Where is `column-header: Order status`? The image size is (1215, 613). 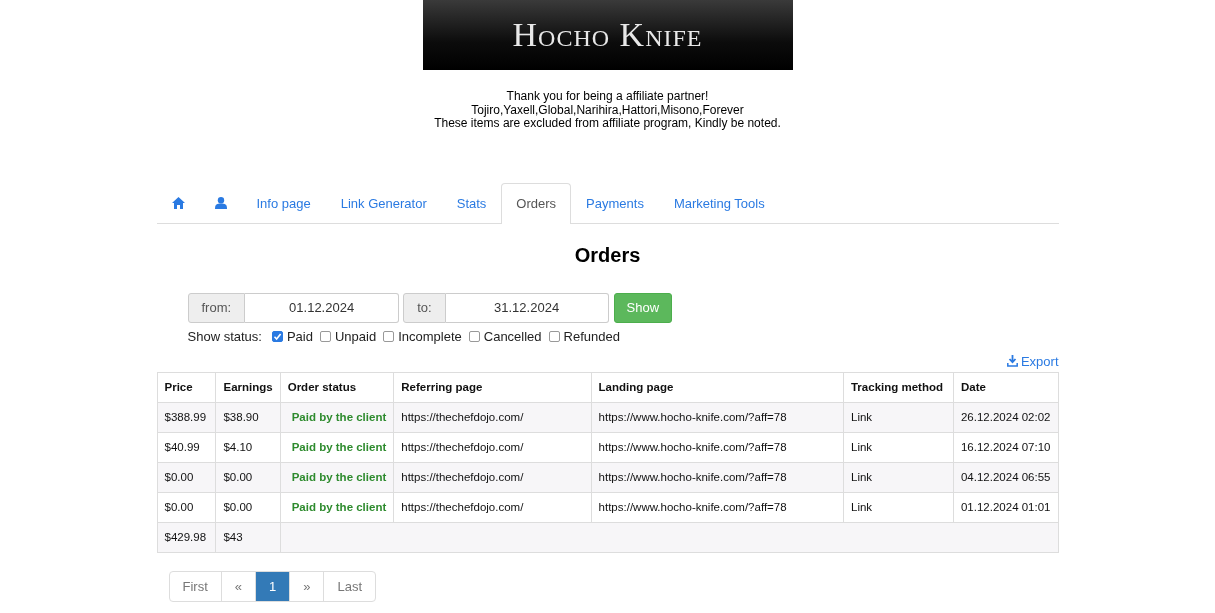
column-header: Order status is located at coordinates (337, 387).